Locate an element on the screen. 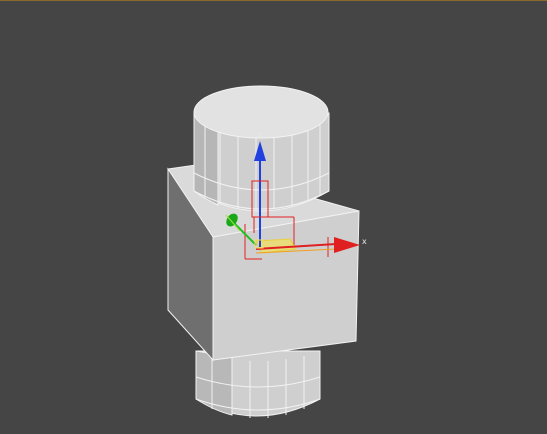 This screenshot has width=547, height=434. z-axis-label: z is located at coordinates (259, 134).